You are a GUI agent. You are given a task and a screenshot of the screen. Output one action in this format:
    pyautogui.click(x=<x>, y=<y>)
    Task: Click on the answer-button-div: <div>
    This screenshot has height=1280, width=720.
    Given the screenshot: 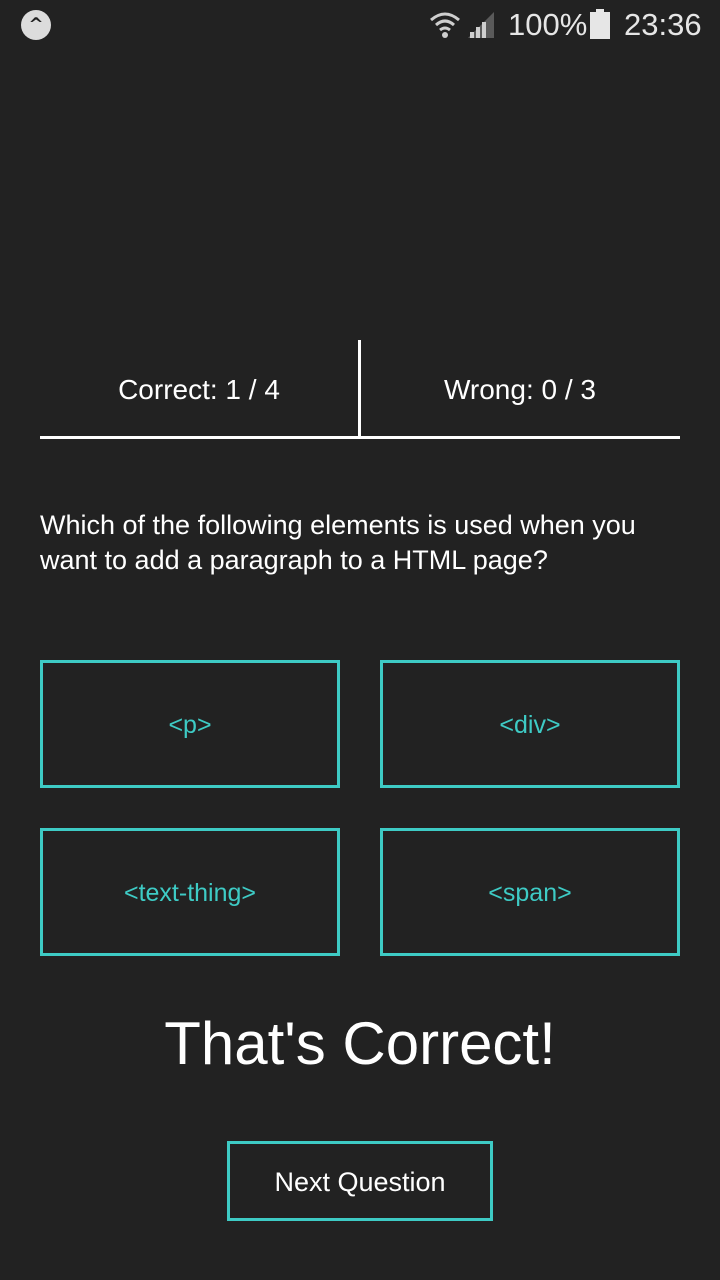 What is the action you would take?
    pyautogui.click(x=530, y=724)
    